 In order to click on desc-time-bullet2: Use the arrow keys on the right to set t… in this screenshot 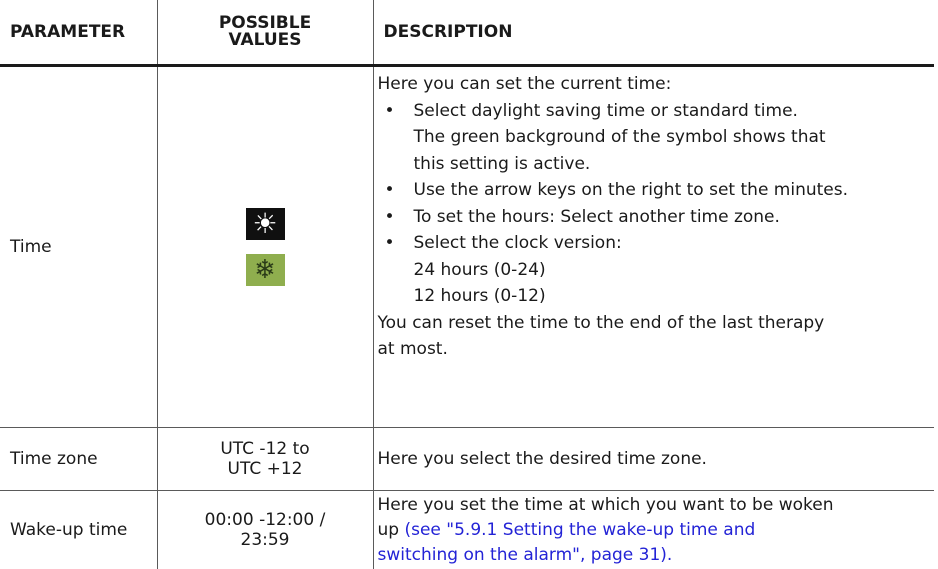, I will do `click(653, 190)`.